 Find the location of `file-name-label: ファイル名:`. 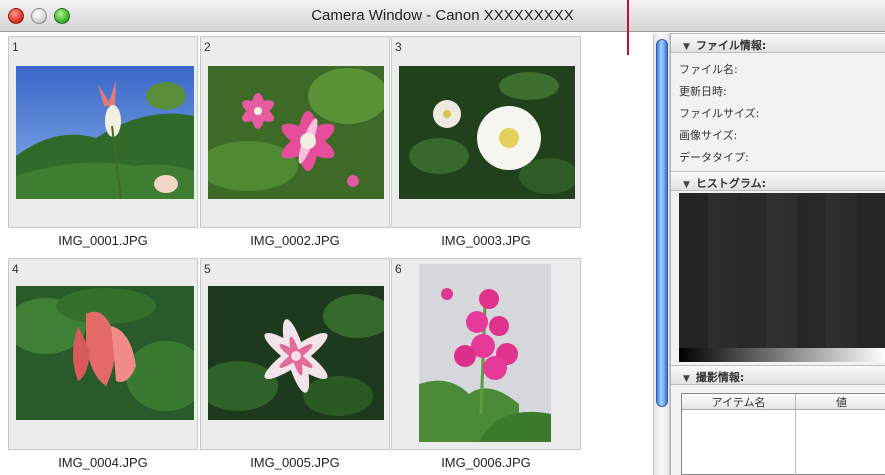

file-name-label: ファイル名: is located at coordinates (708, 69).